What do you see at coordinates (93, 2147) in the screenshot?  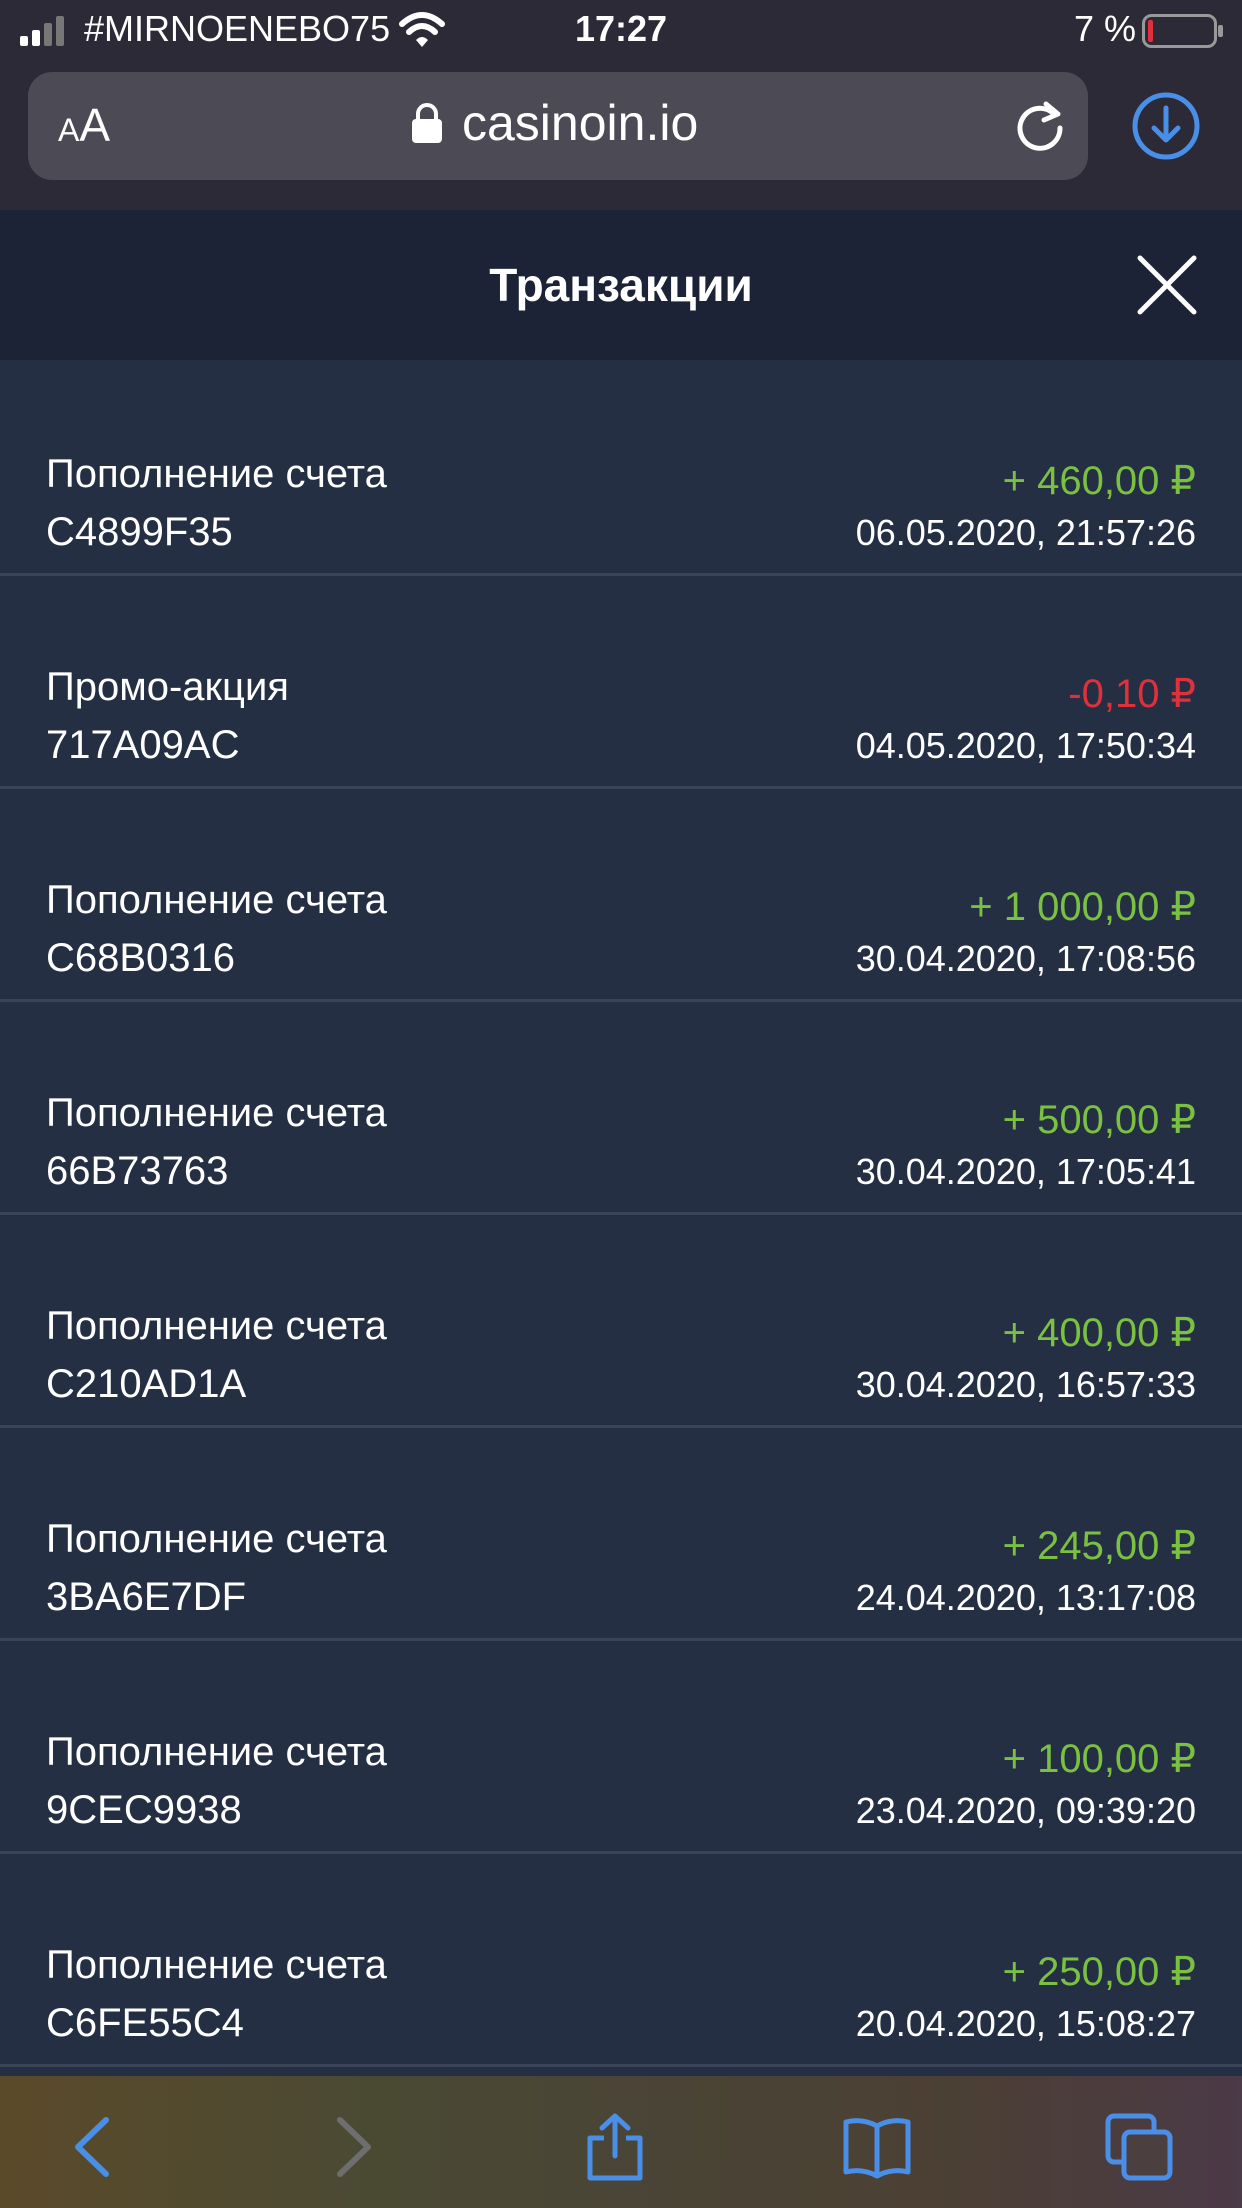 I see `back-icon` at bounding box center [93, 2147].